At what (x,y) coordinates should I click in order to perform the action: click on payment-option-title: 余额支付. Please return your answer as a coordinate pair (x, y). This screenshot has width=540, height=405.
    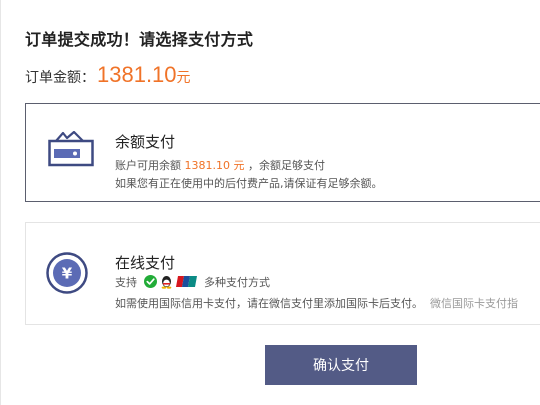
    Looking at the image, I should click on (145, 142).